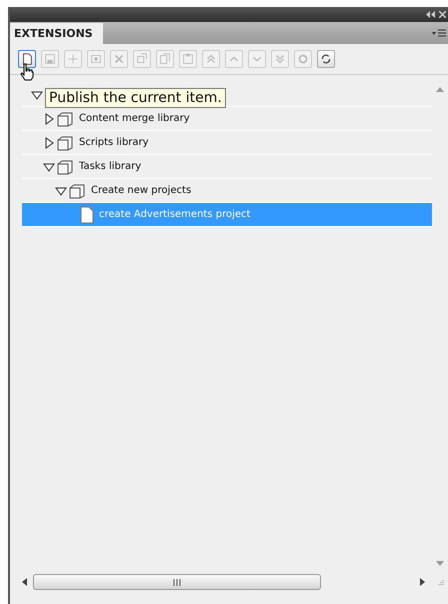 The image size is (448, 604). I want to click on tree-item-label: Create new projects, so click(141, 190).